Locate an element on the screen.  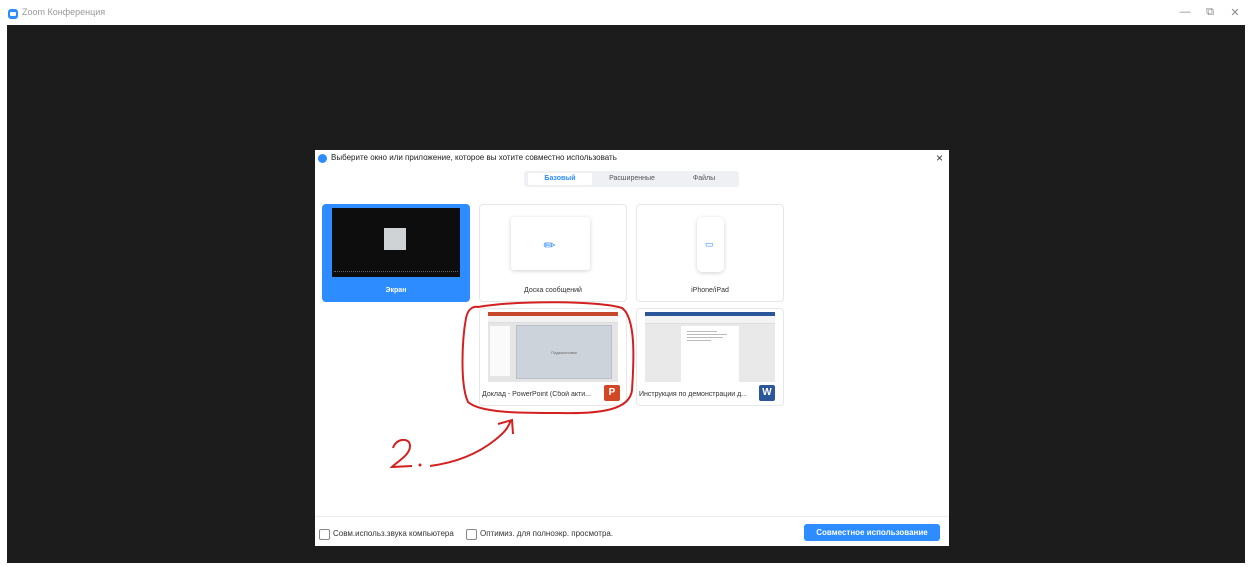
phone-illustration: ▭ is located at coordinates (710, 244).